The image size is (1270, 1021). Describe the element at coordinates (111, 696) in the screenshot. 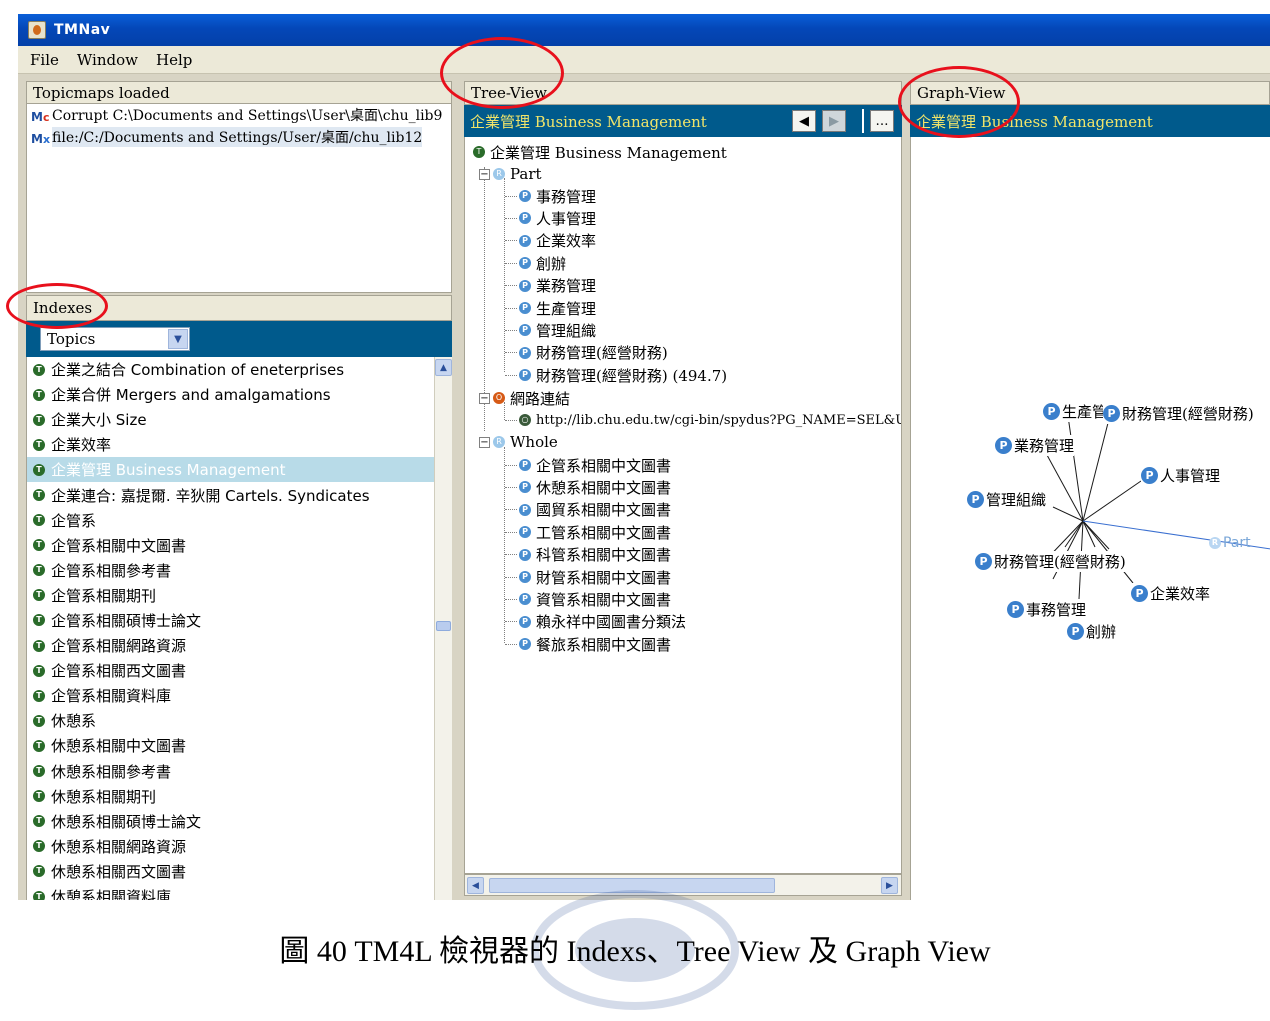

I see `index-item-label: 企管系相關資料庫` at that location.